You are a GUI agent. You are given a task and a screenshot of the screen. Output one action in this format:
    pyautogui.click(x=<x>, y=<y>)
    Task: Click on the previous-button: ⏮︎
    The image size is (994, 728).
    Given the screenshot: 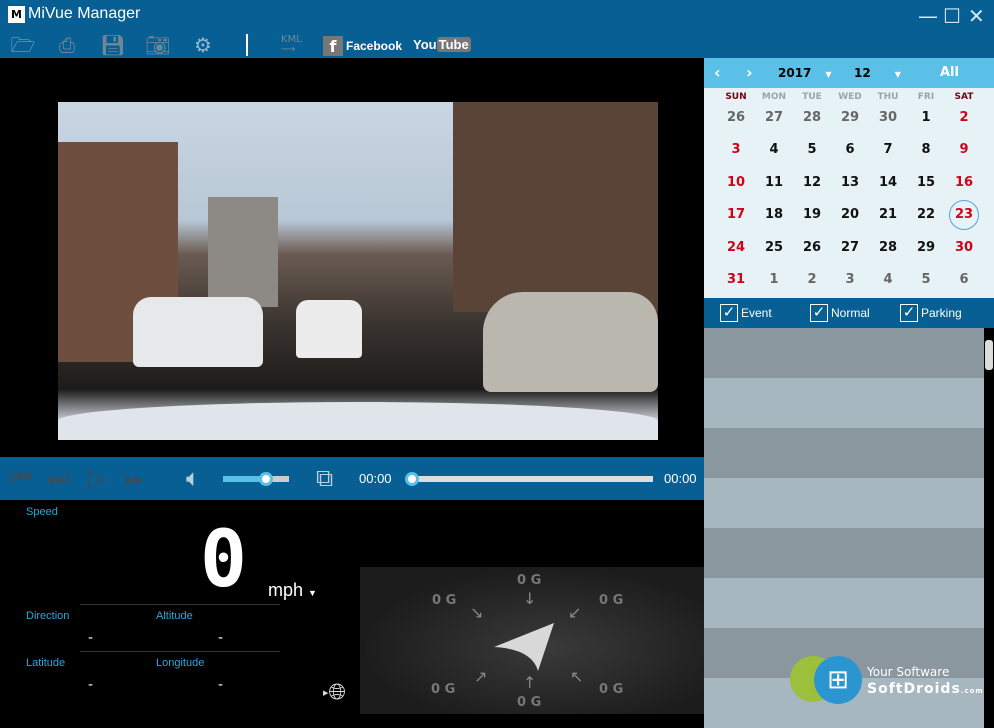 What is the action you would take?
    pyautogui.click(x=21, y=478)
    